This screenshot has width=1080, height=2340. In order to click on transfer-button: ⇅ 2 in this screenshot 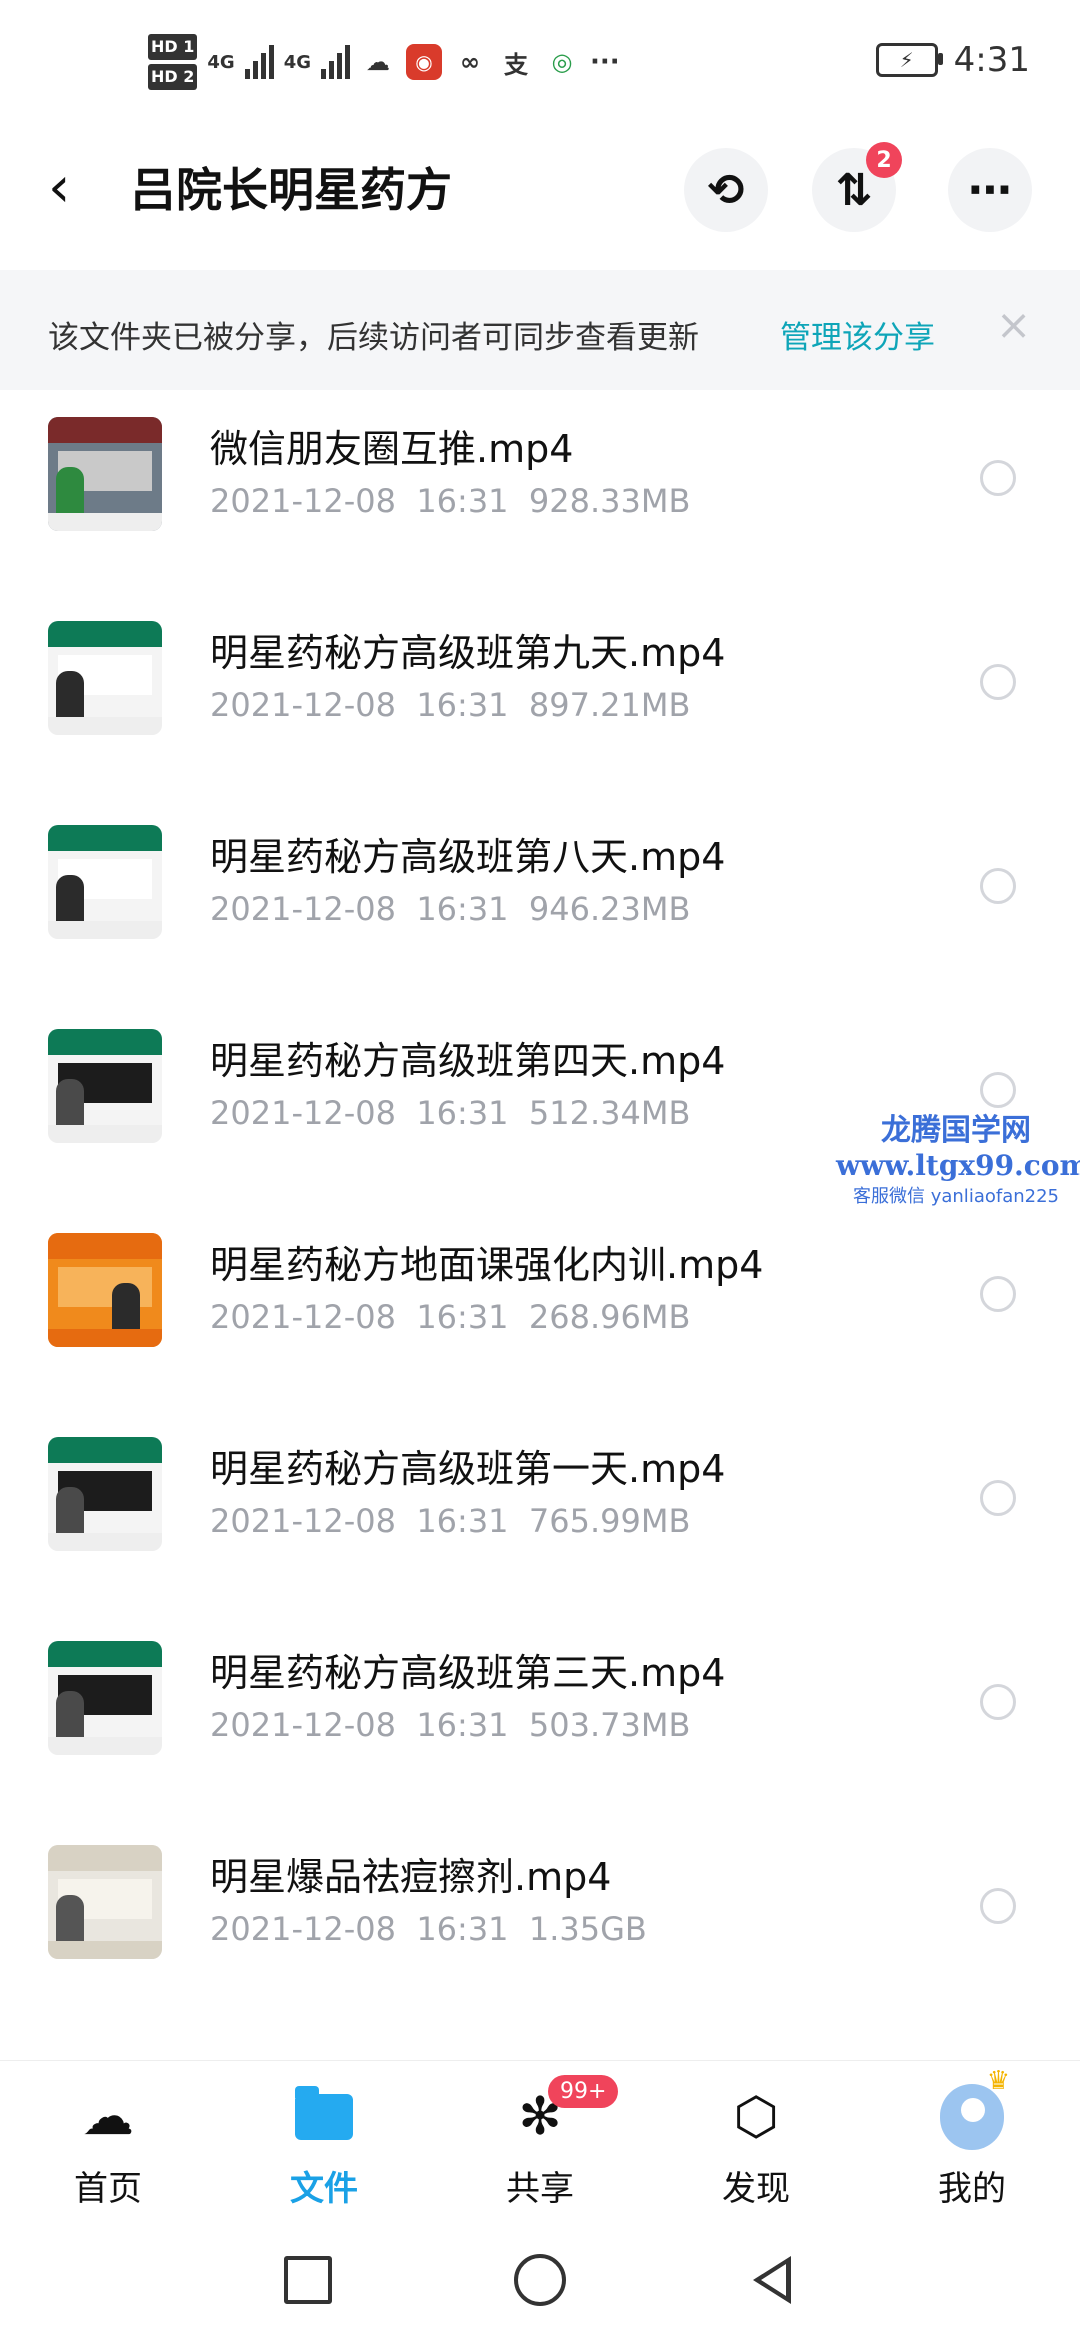, I will do `click(857, 187)`.